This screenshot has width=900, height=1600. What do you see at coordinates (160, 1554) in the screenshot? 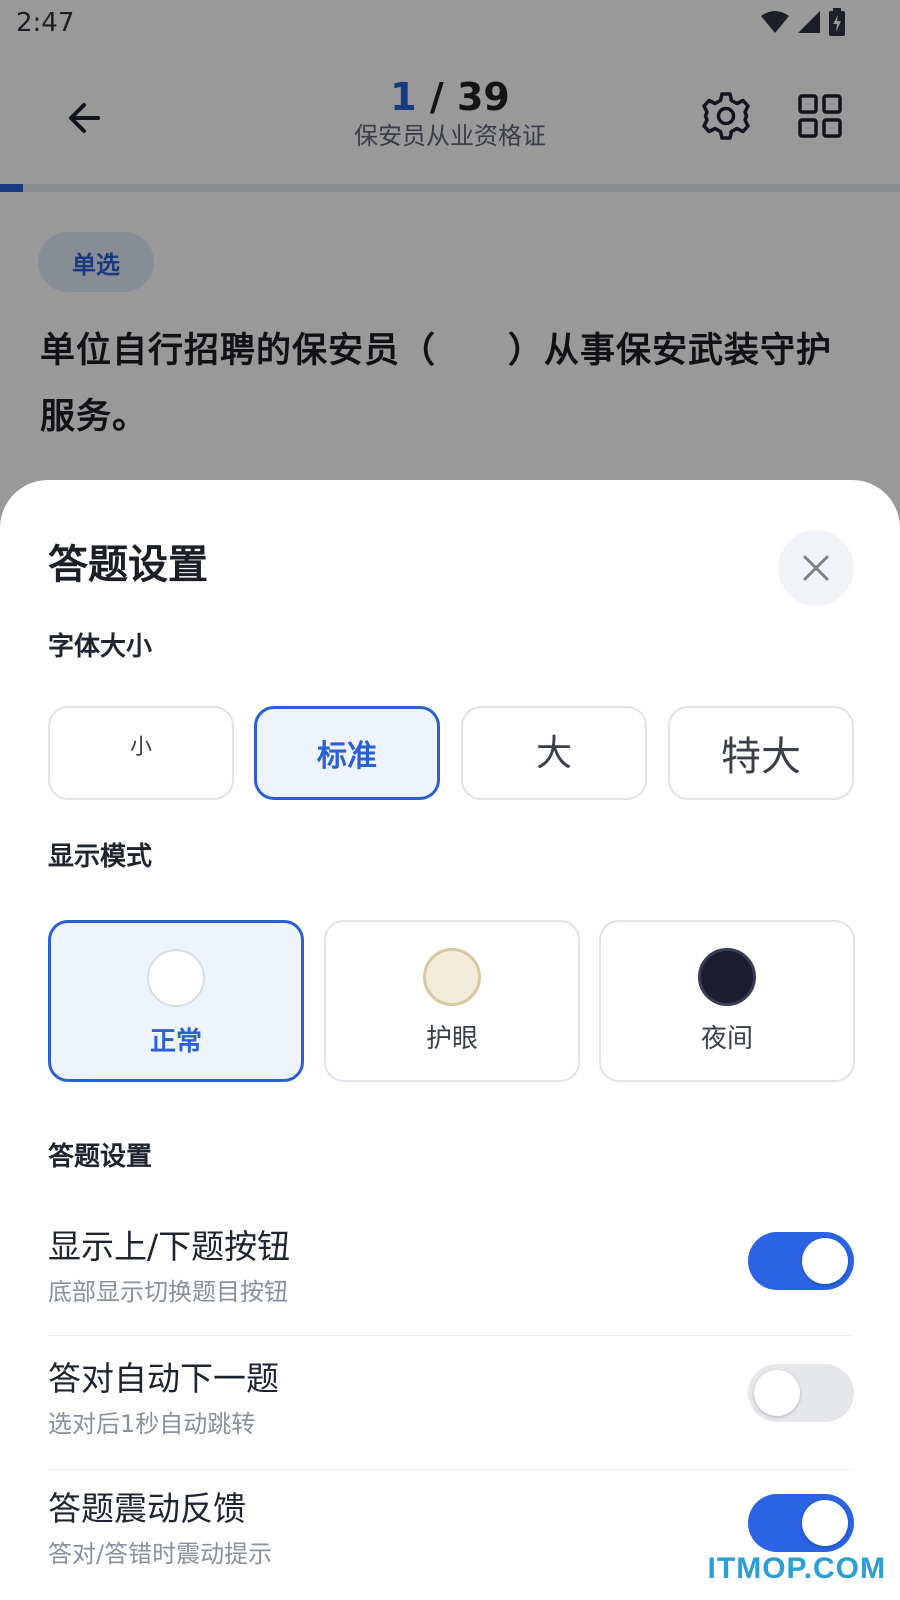
I see `setting-description: 答对/答错时震动提示` at bounding box center [160, 1554].